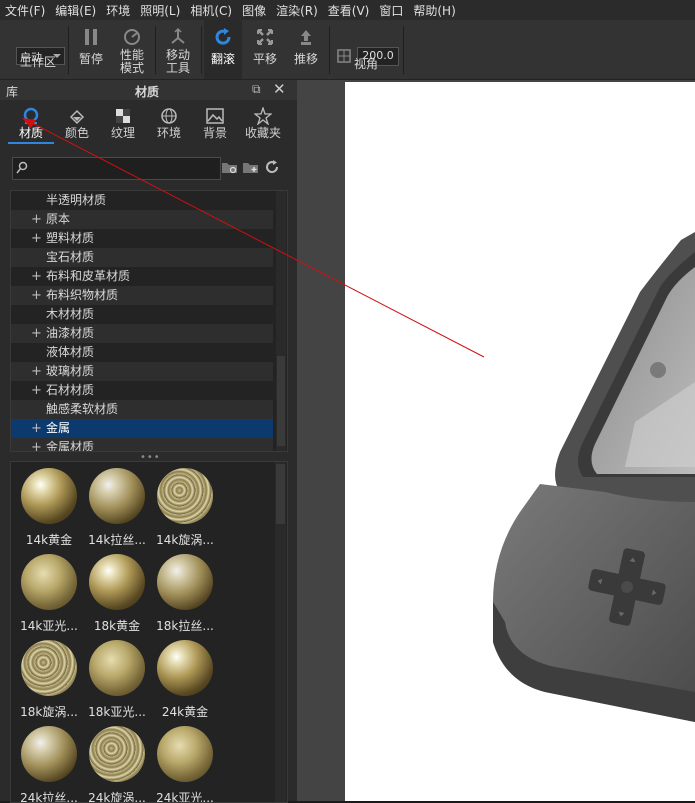  I want to click on refresh-icon, so click(272, 167).